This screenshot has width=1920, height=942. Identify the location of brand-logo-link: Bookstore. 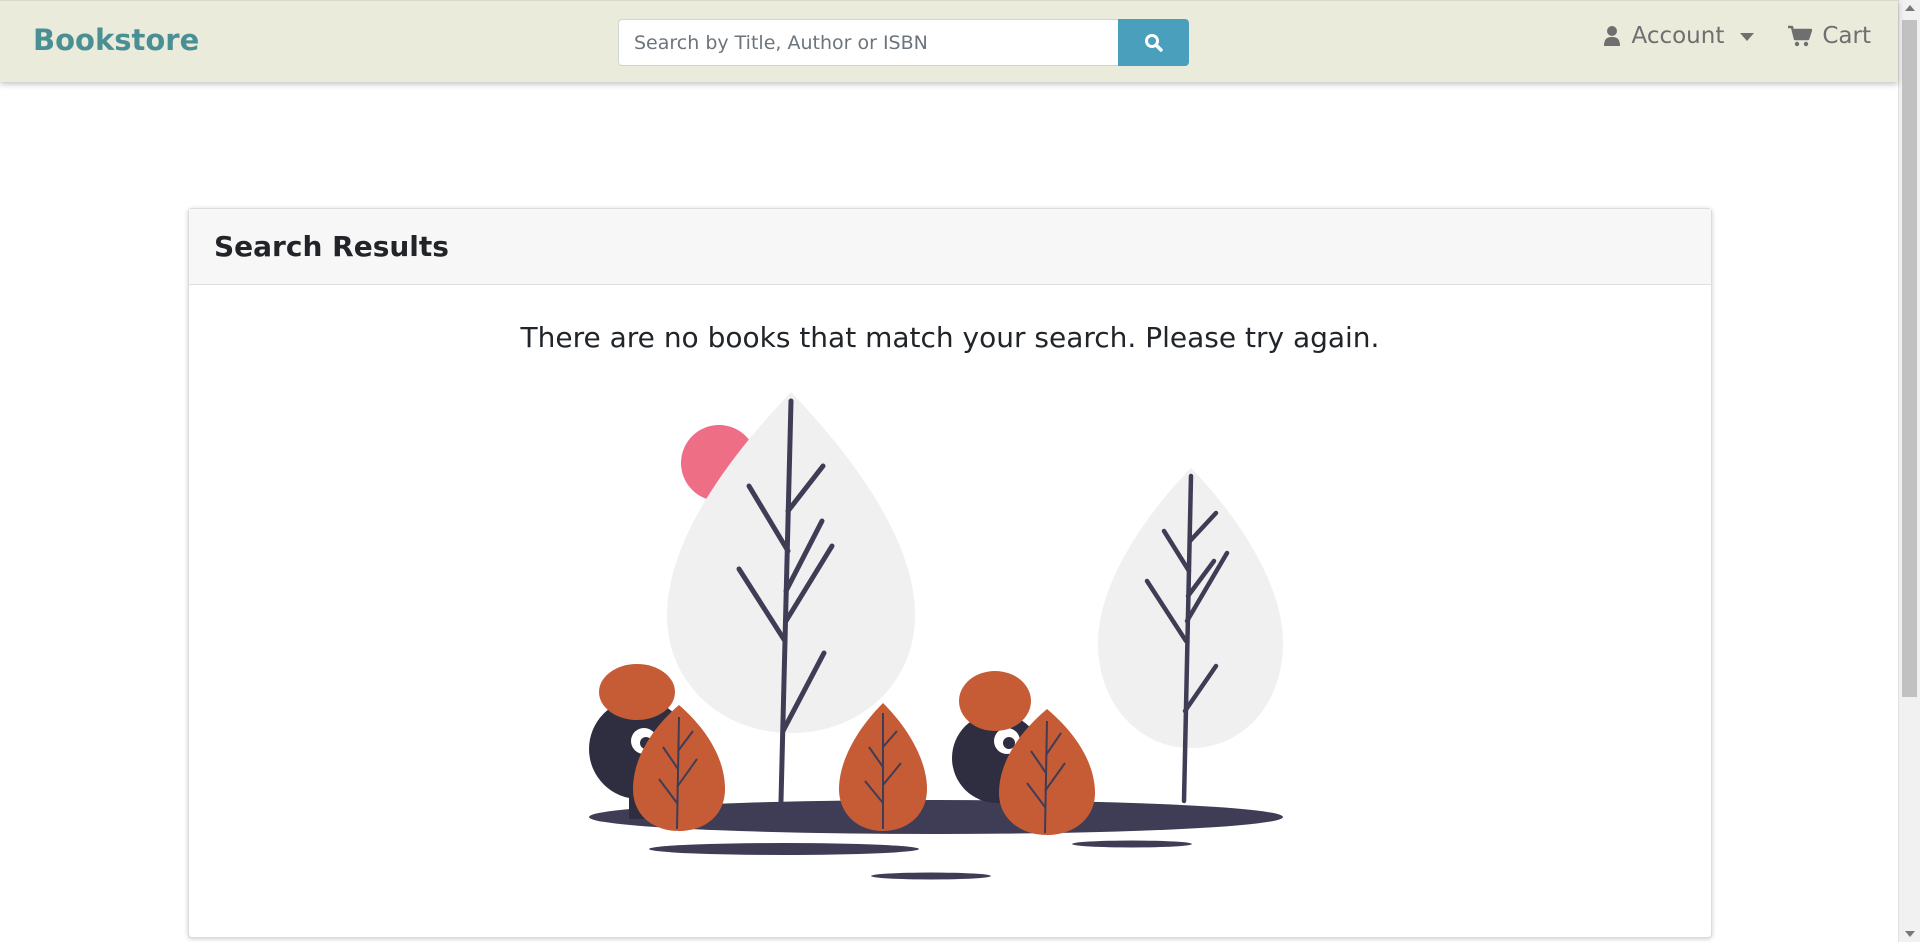
(116, 40).